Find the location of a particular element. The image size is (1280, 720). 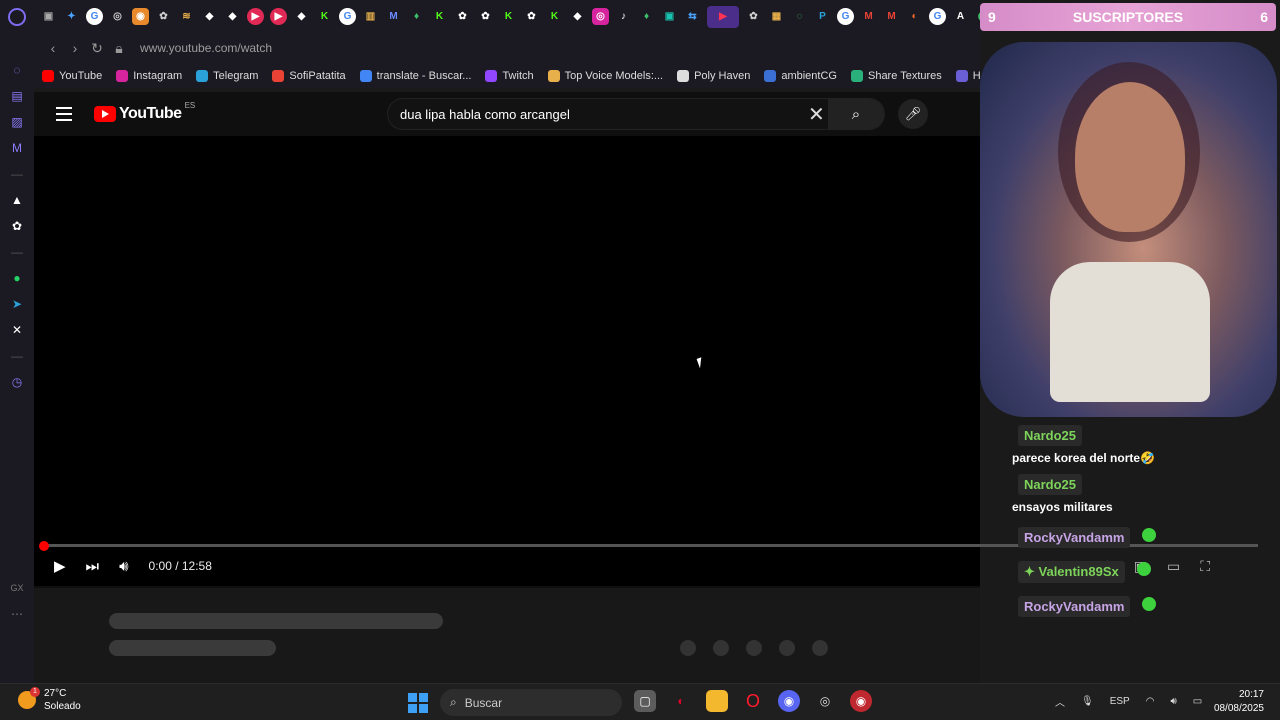

bookmark-item: SofiPatatita is located at coordinates (309, 75).